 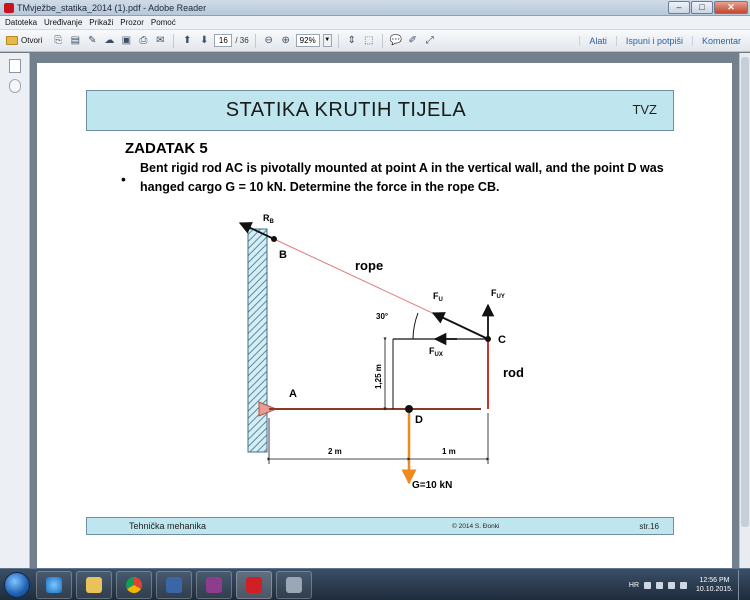 What do you see at coordinates (109, 41) in the screenshot?
I see `cloud-icon: ☁` at bounding box center [109, 41].